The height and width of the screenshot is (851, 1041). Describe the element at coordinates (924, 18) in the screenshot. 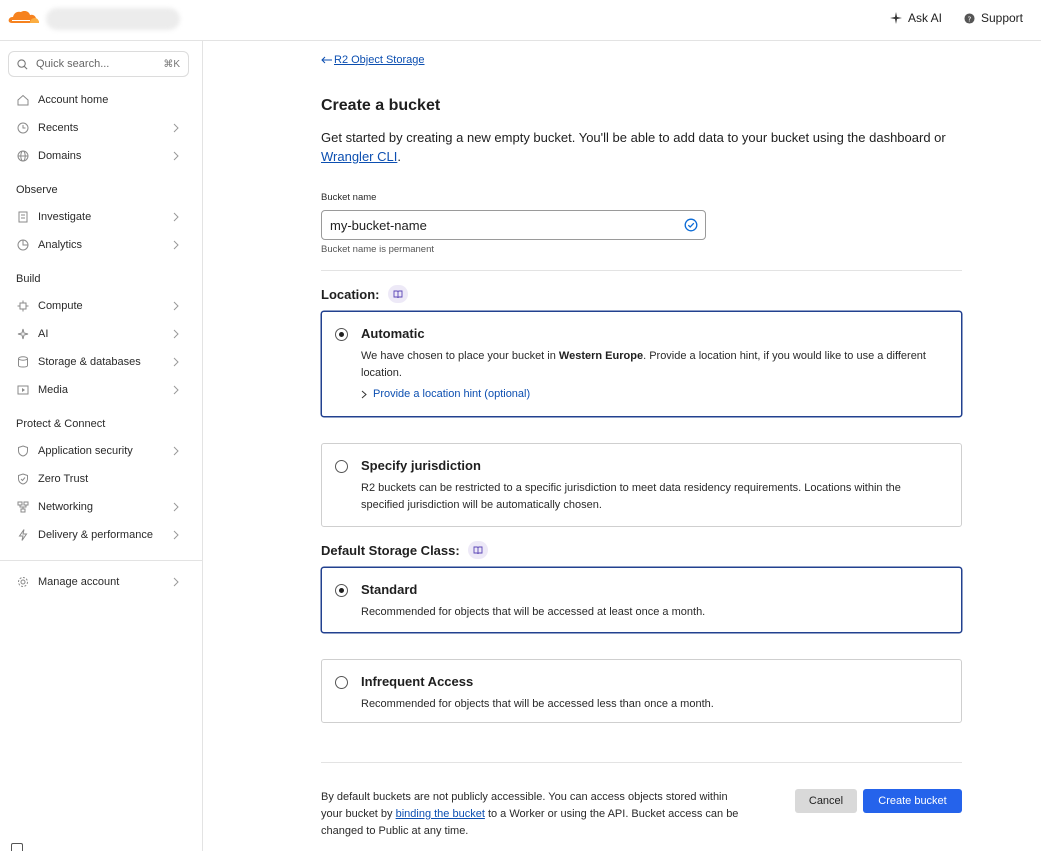

I see `ask-ai-label: Ask AI` at that location.